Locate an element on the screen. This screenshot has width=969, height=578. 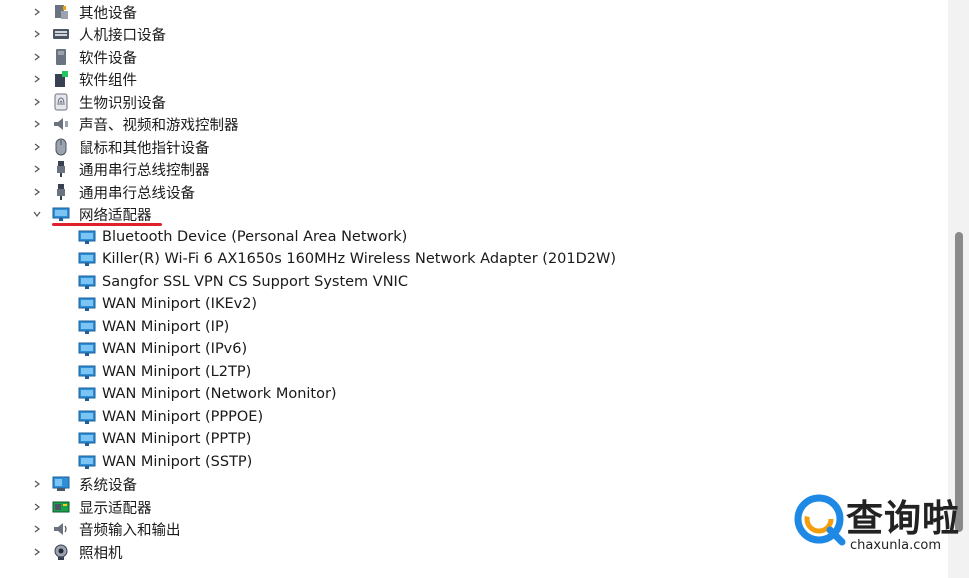
network-adapter-item: WAN Miniport (IPv6) is located at coordinates (162, 349).